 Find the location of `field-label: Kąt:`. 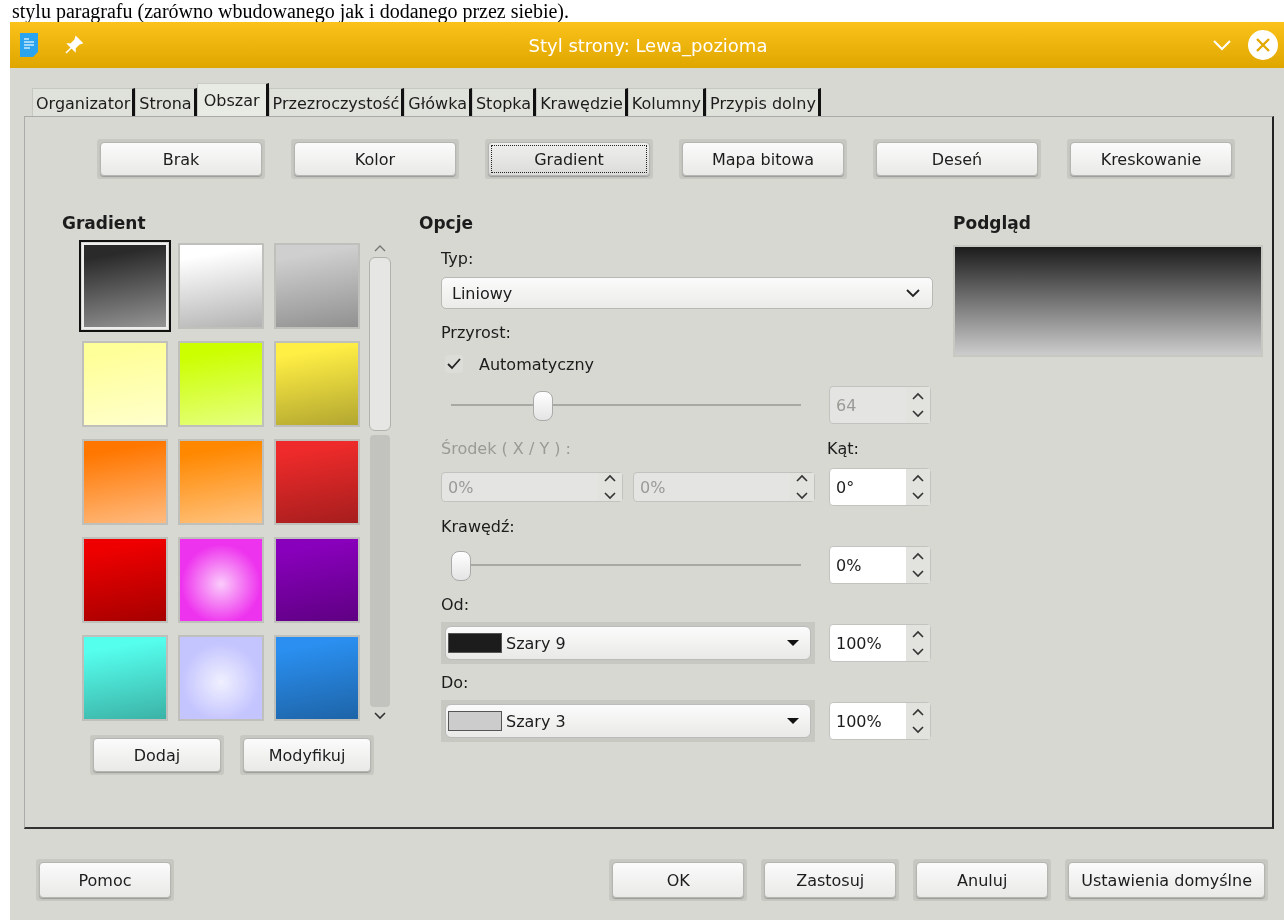

field-label: Kąt: is located at coordinates (843, 448).